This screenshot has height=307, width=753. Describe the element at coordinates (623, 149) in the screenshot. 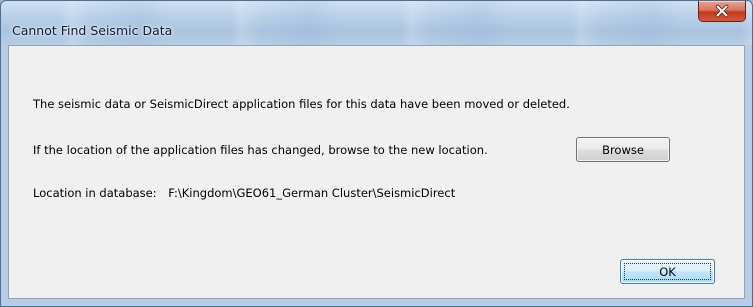

I see `browse-button: Browse` at that location.